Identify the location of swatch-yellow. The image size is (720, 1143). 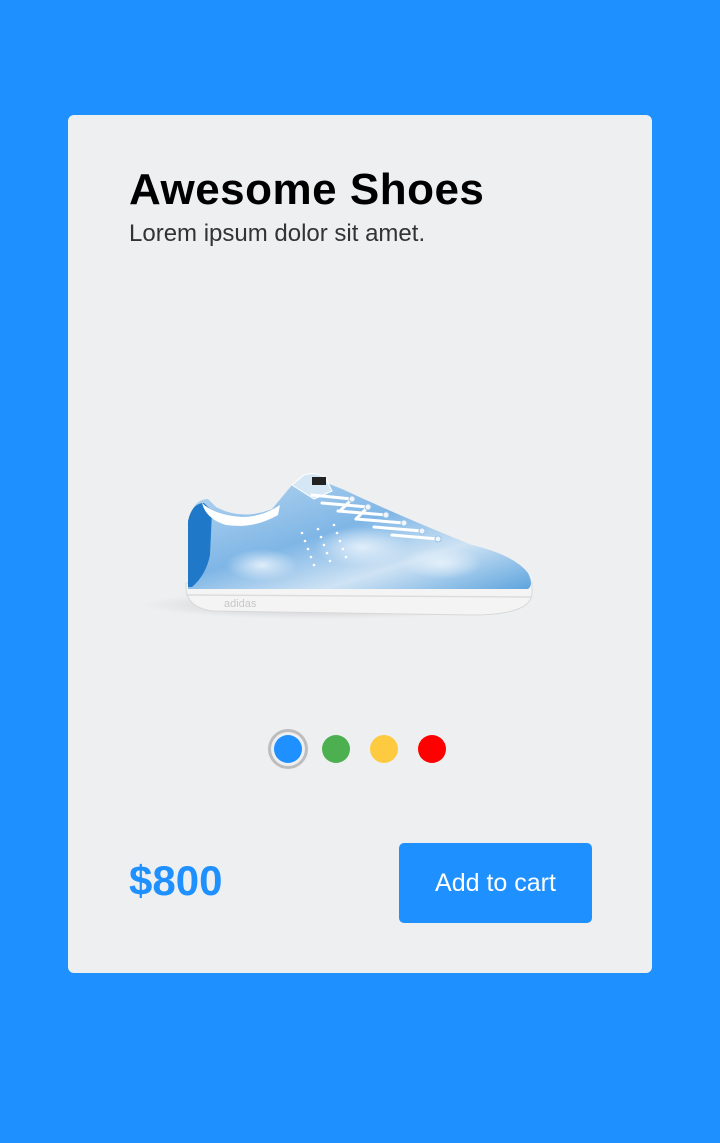
(384, 749).